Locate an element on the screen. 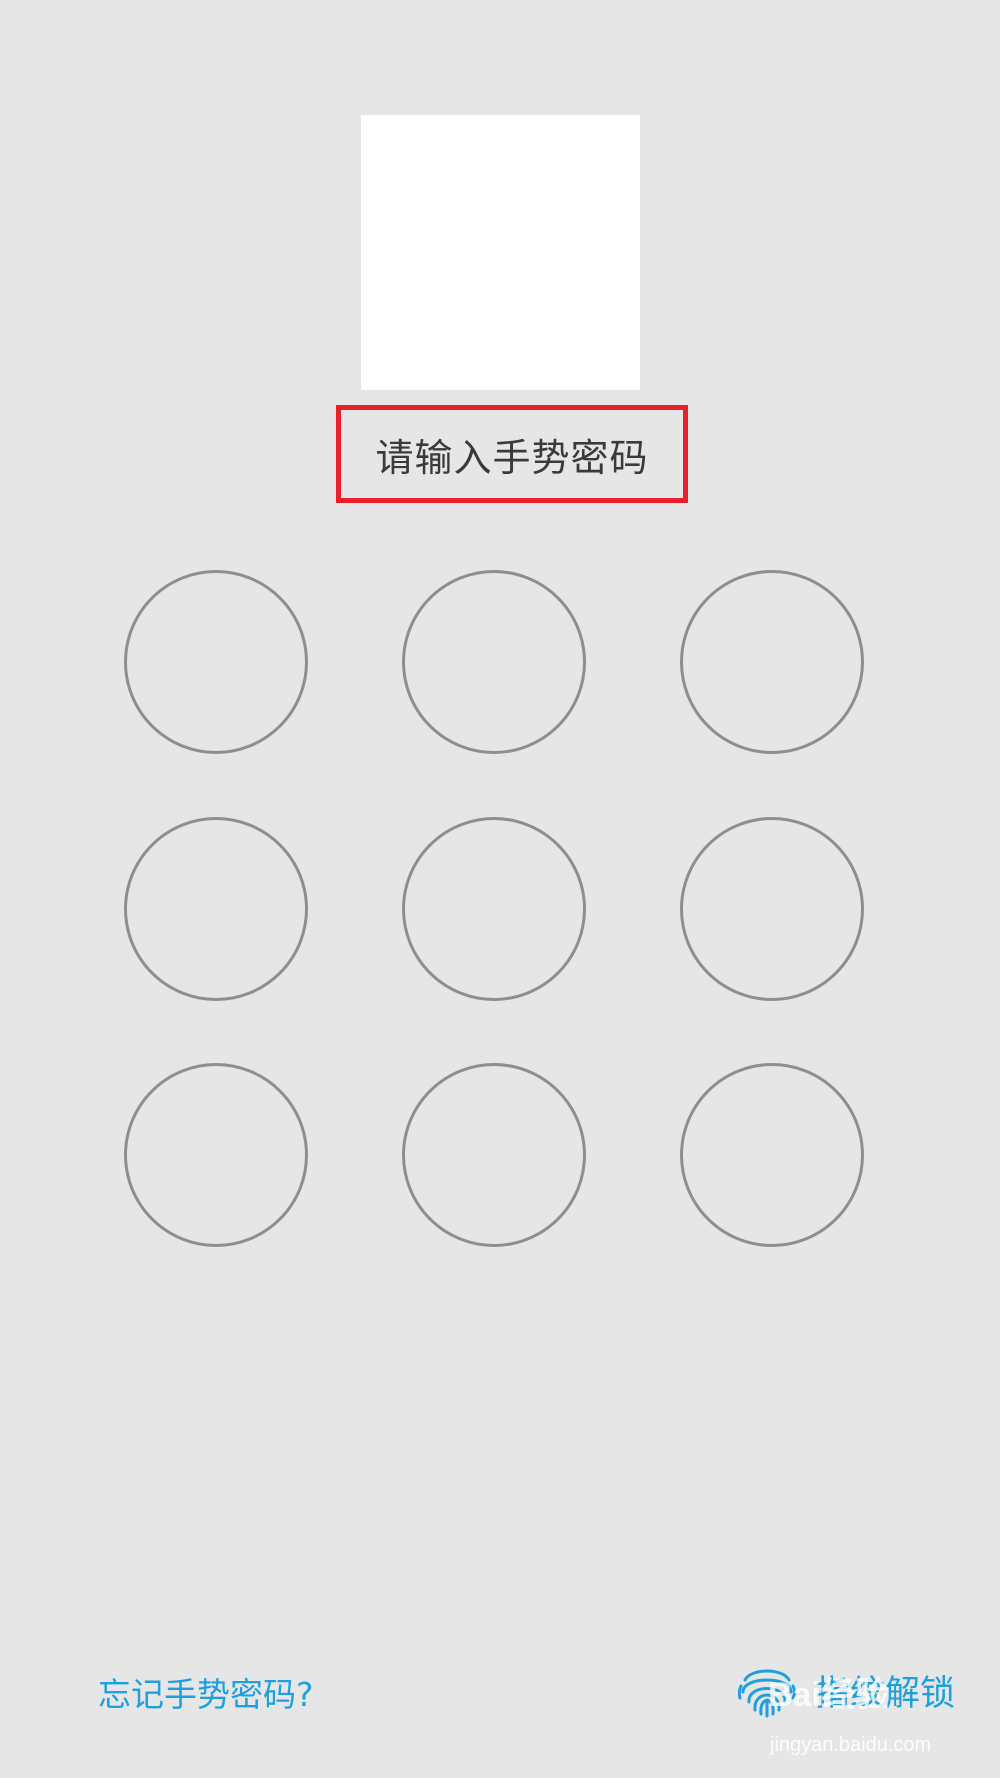 This screenshot has width=1000, height=1778. baidu-watermark-url: jingyan.baidu.com is located at coordinates (851, 1745).